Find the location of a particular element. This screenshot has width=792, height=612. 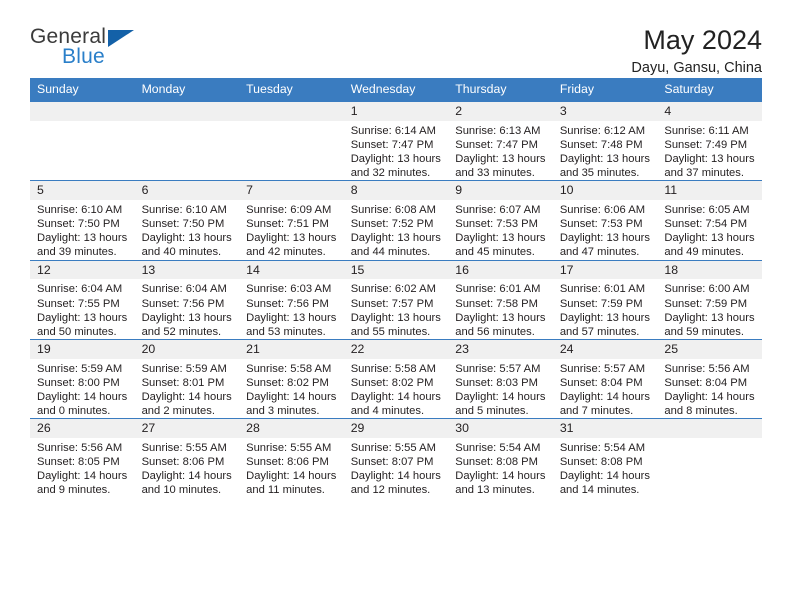

sunrise-text: Sunrise: 5:59 AM is located at coordinates (80, 368).